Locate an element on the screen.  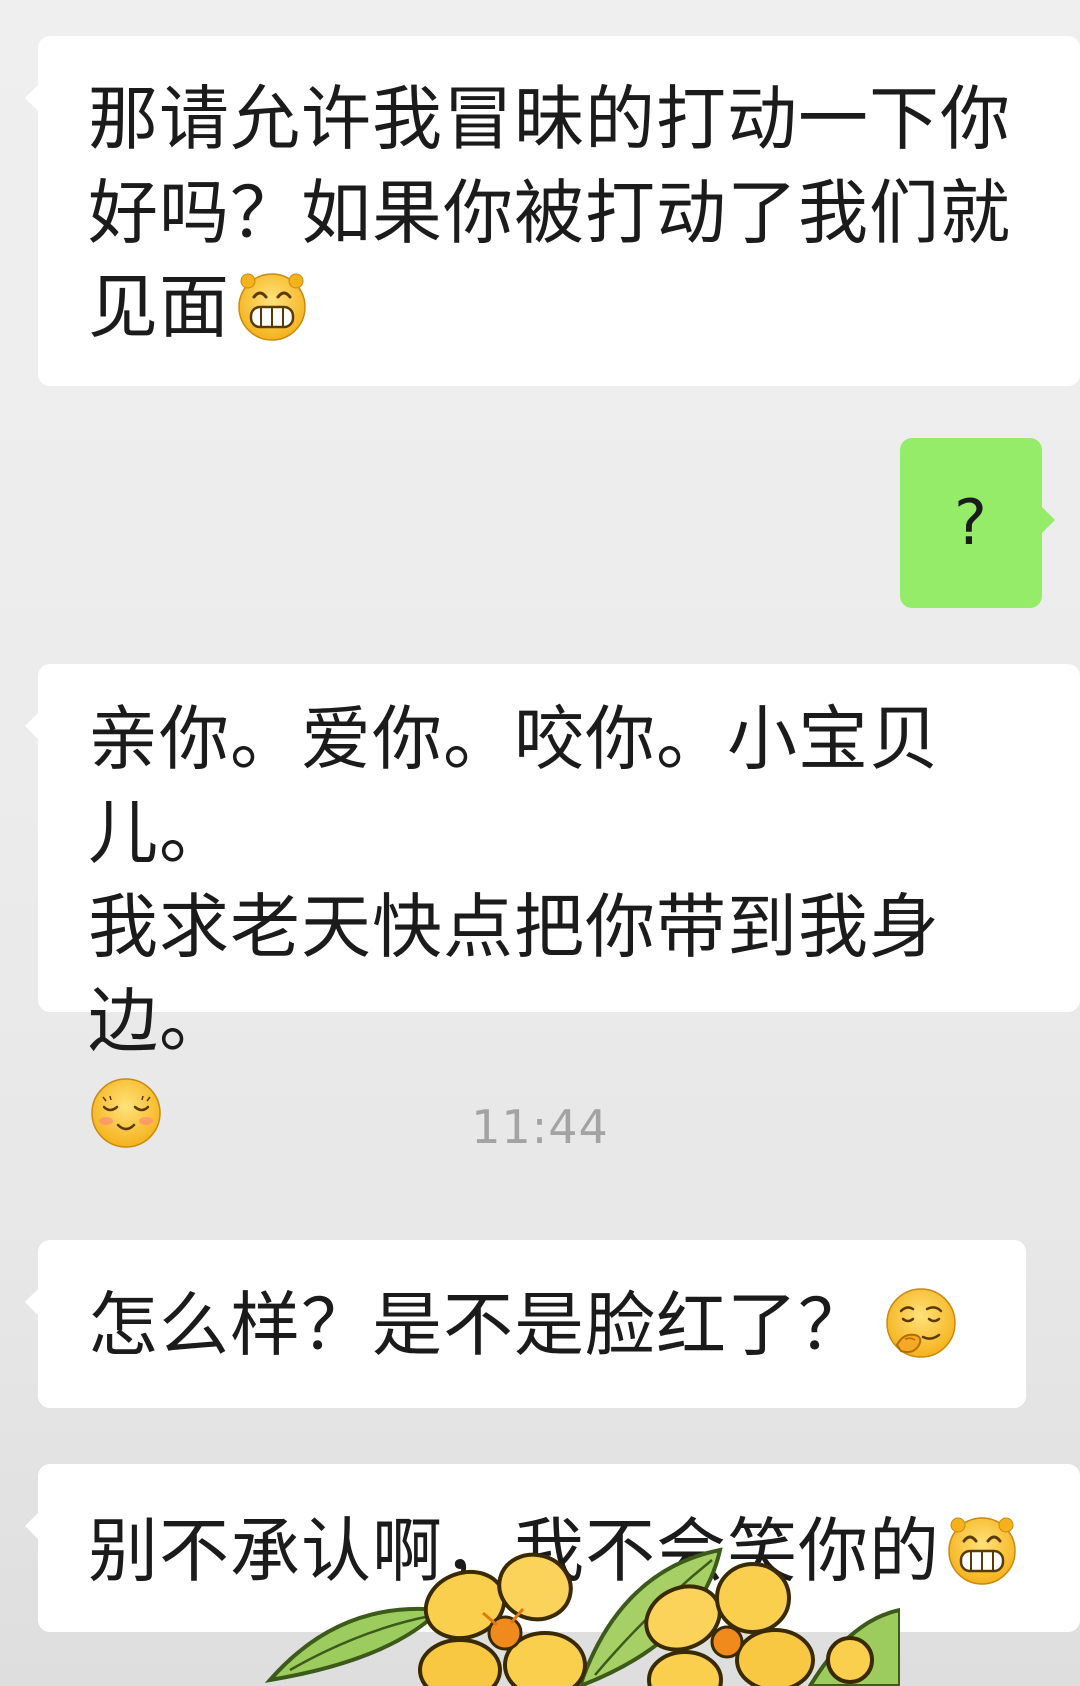
message-bubble-outgoing: ? is located at coordinates (977, 523).